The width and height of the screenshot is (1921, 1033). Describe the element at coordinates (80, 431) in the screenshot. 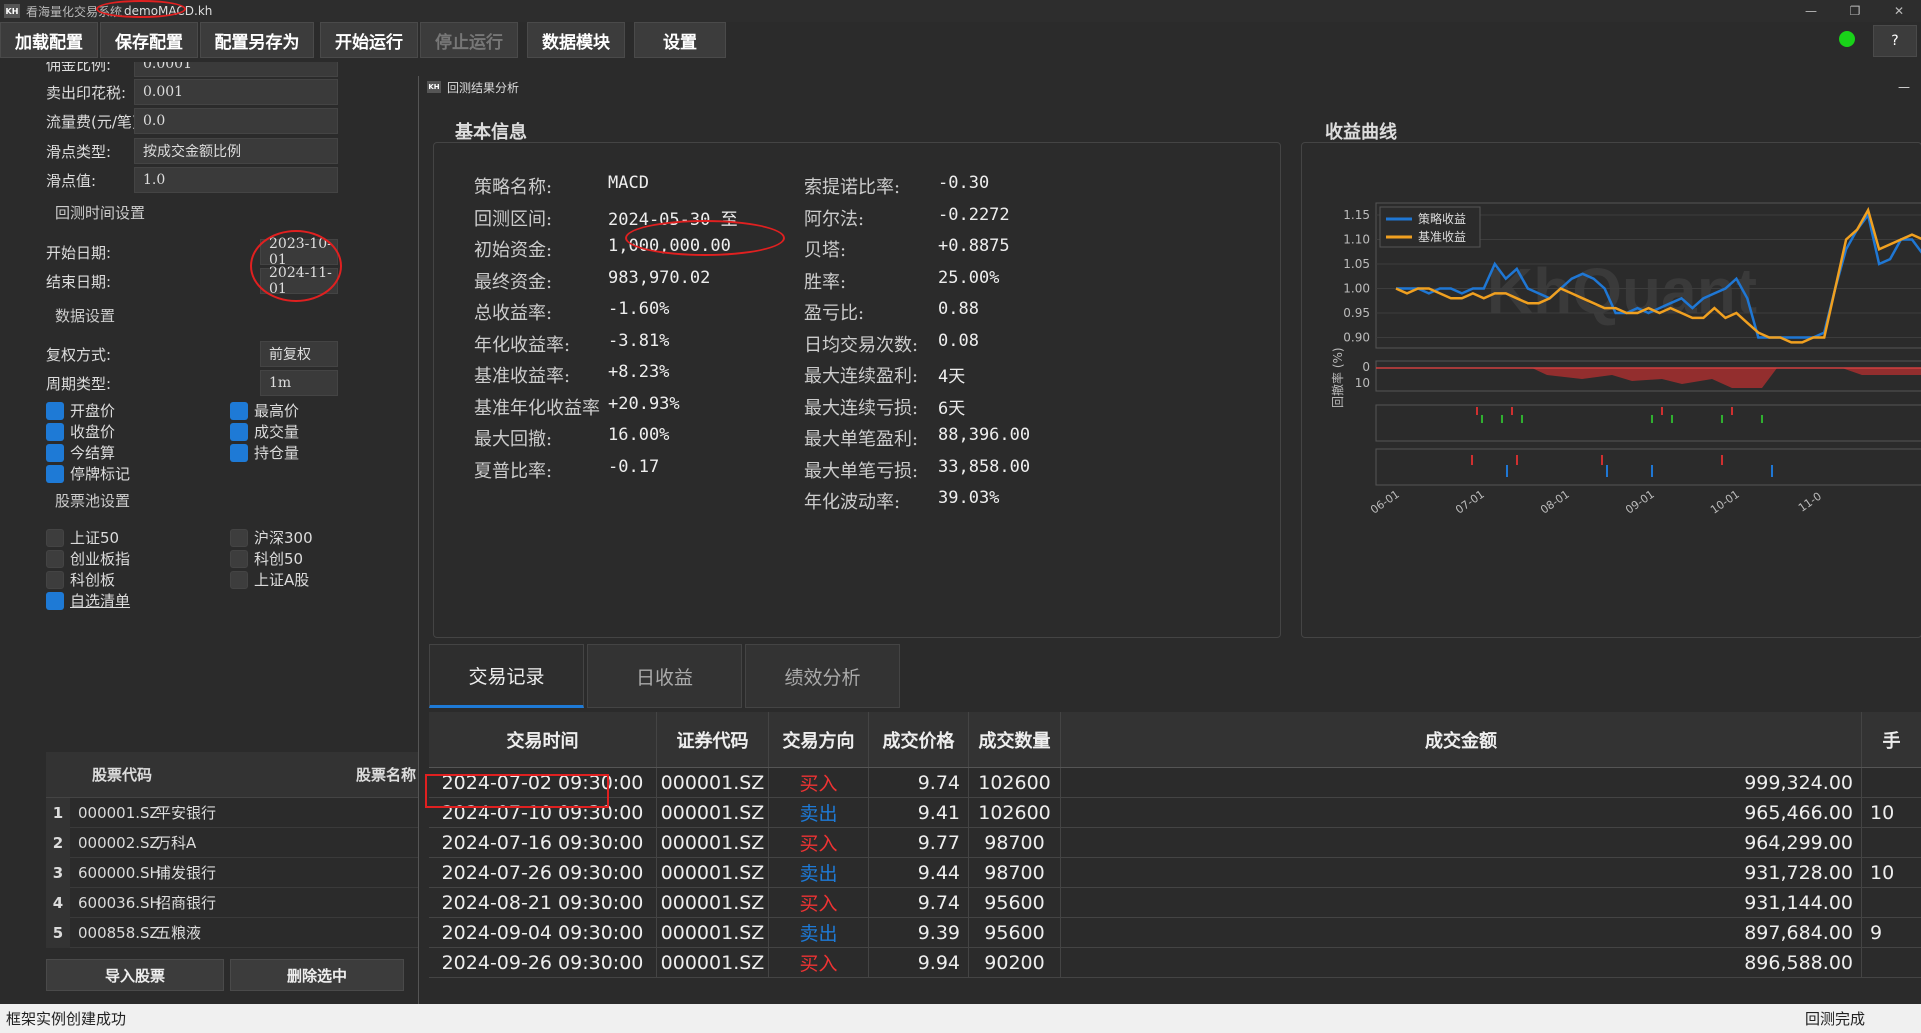

I see `field-checkbox-close: 收盘价` at that location.